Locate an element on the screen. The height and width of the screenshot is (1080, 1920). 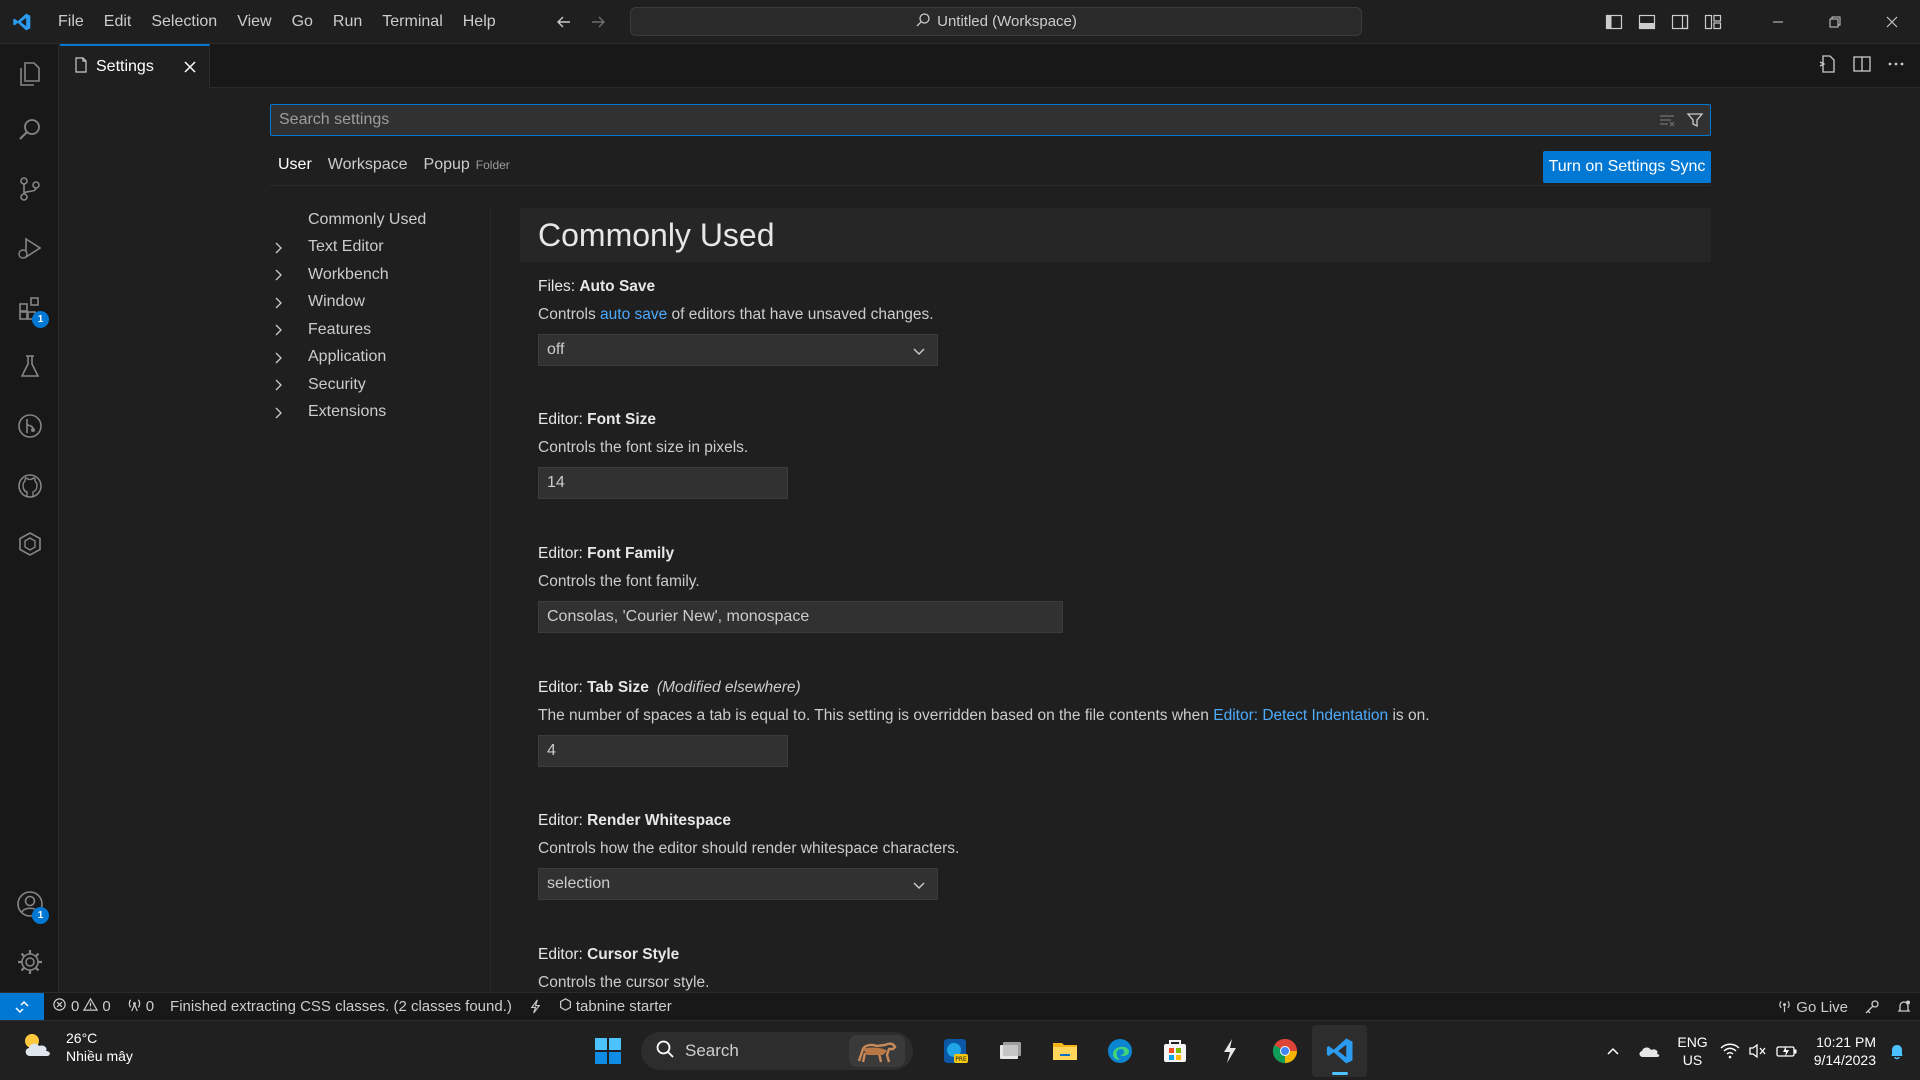
auto-save-link: auto save is located at coordinates (633, 314).